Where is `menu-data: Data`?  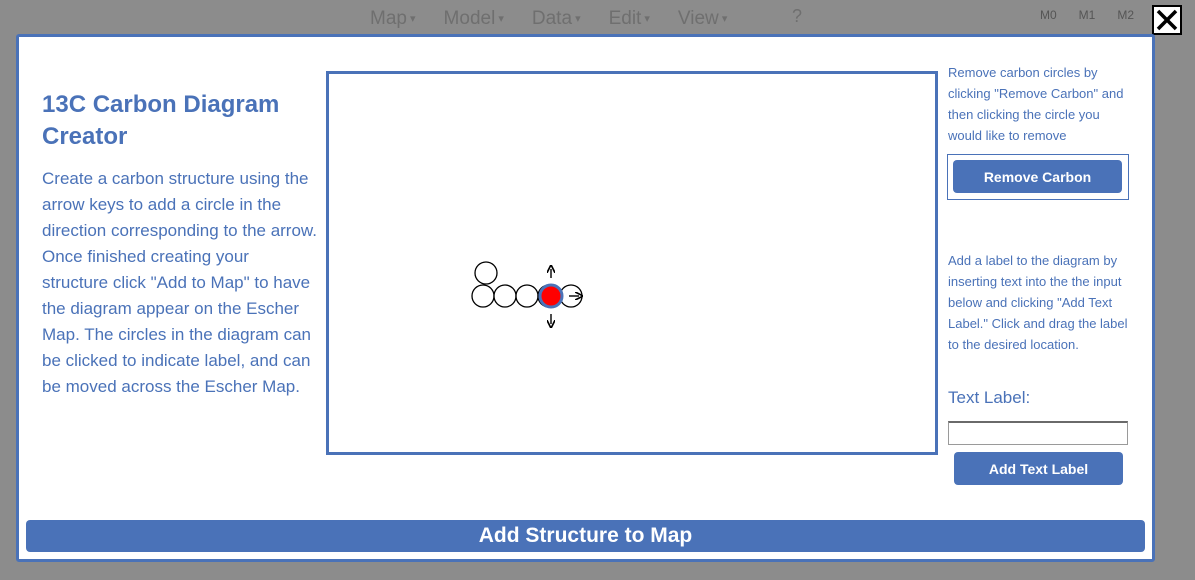
menu-data: Data is located at coordinates (556, 19).